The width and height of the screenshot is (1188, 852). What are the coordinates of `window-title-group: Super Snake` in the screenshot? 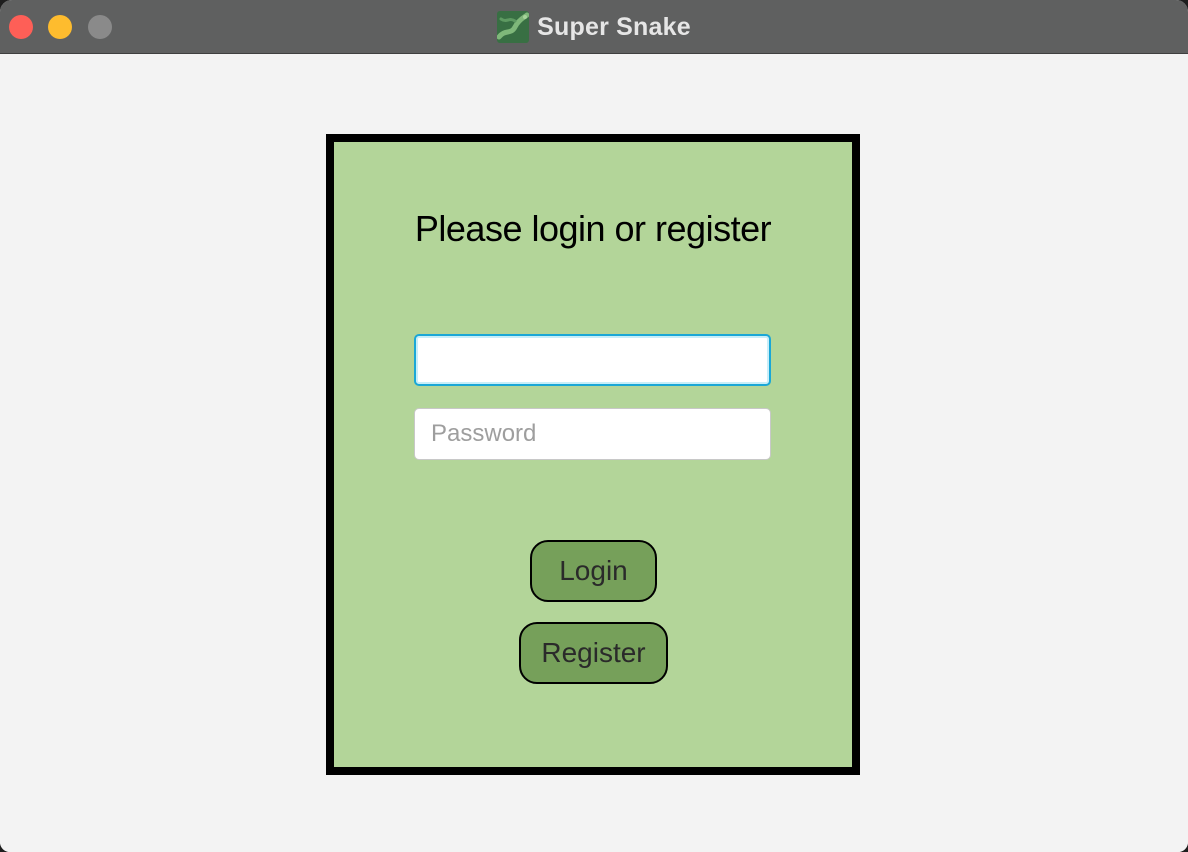 It's located at (594, 27).